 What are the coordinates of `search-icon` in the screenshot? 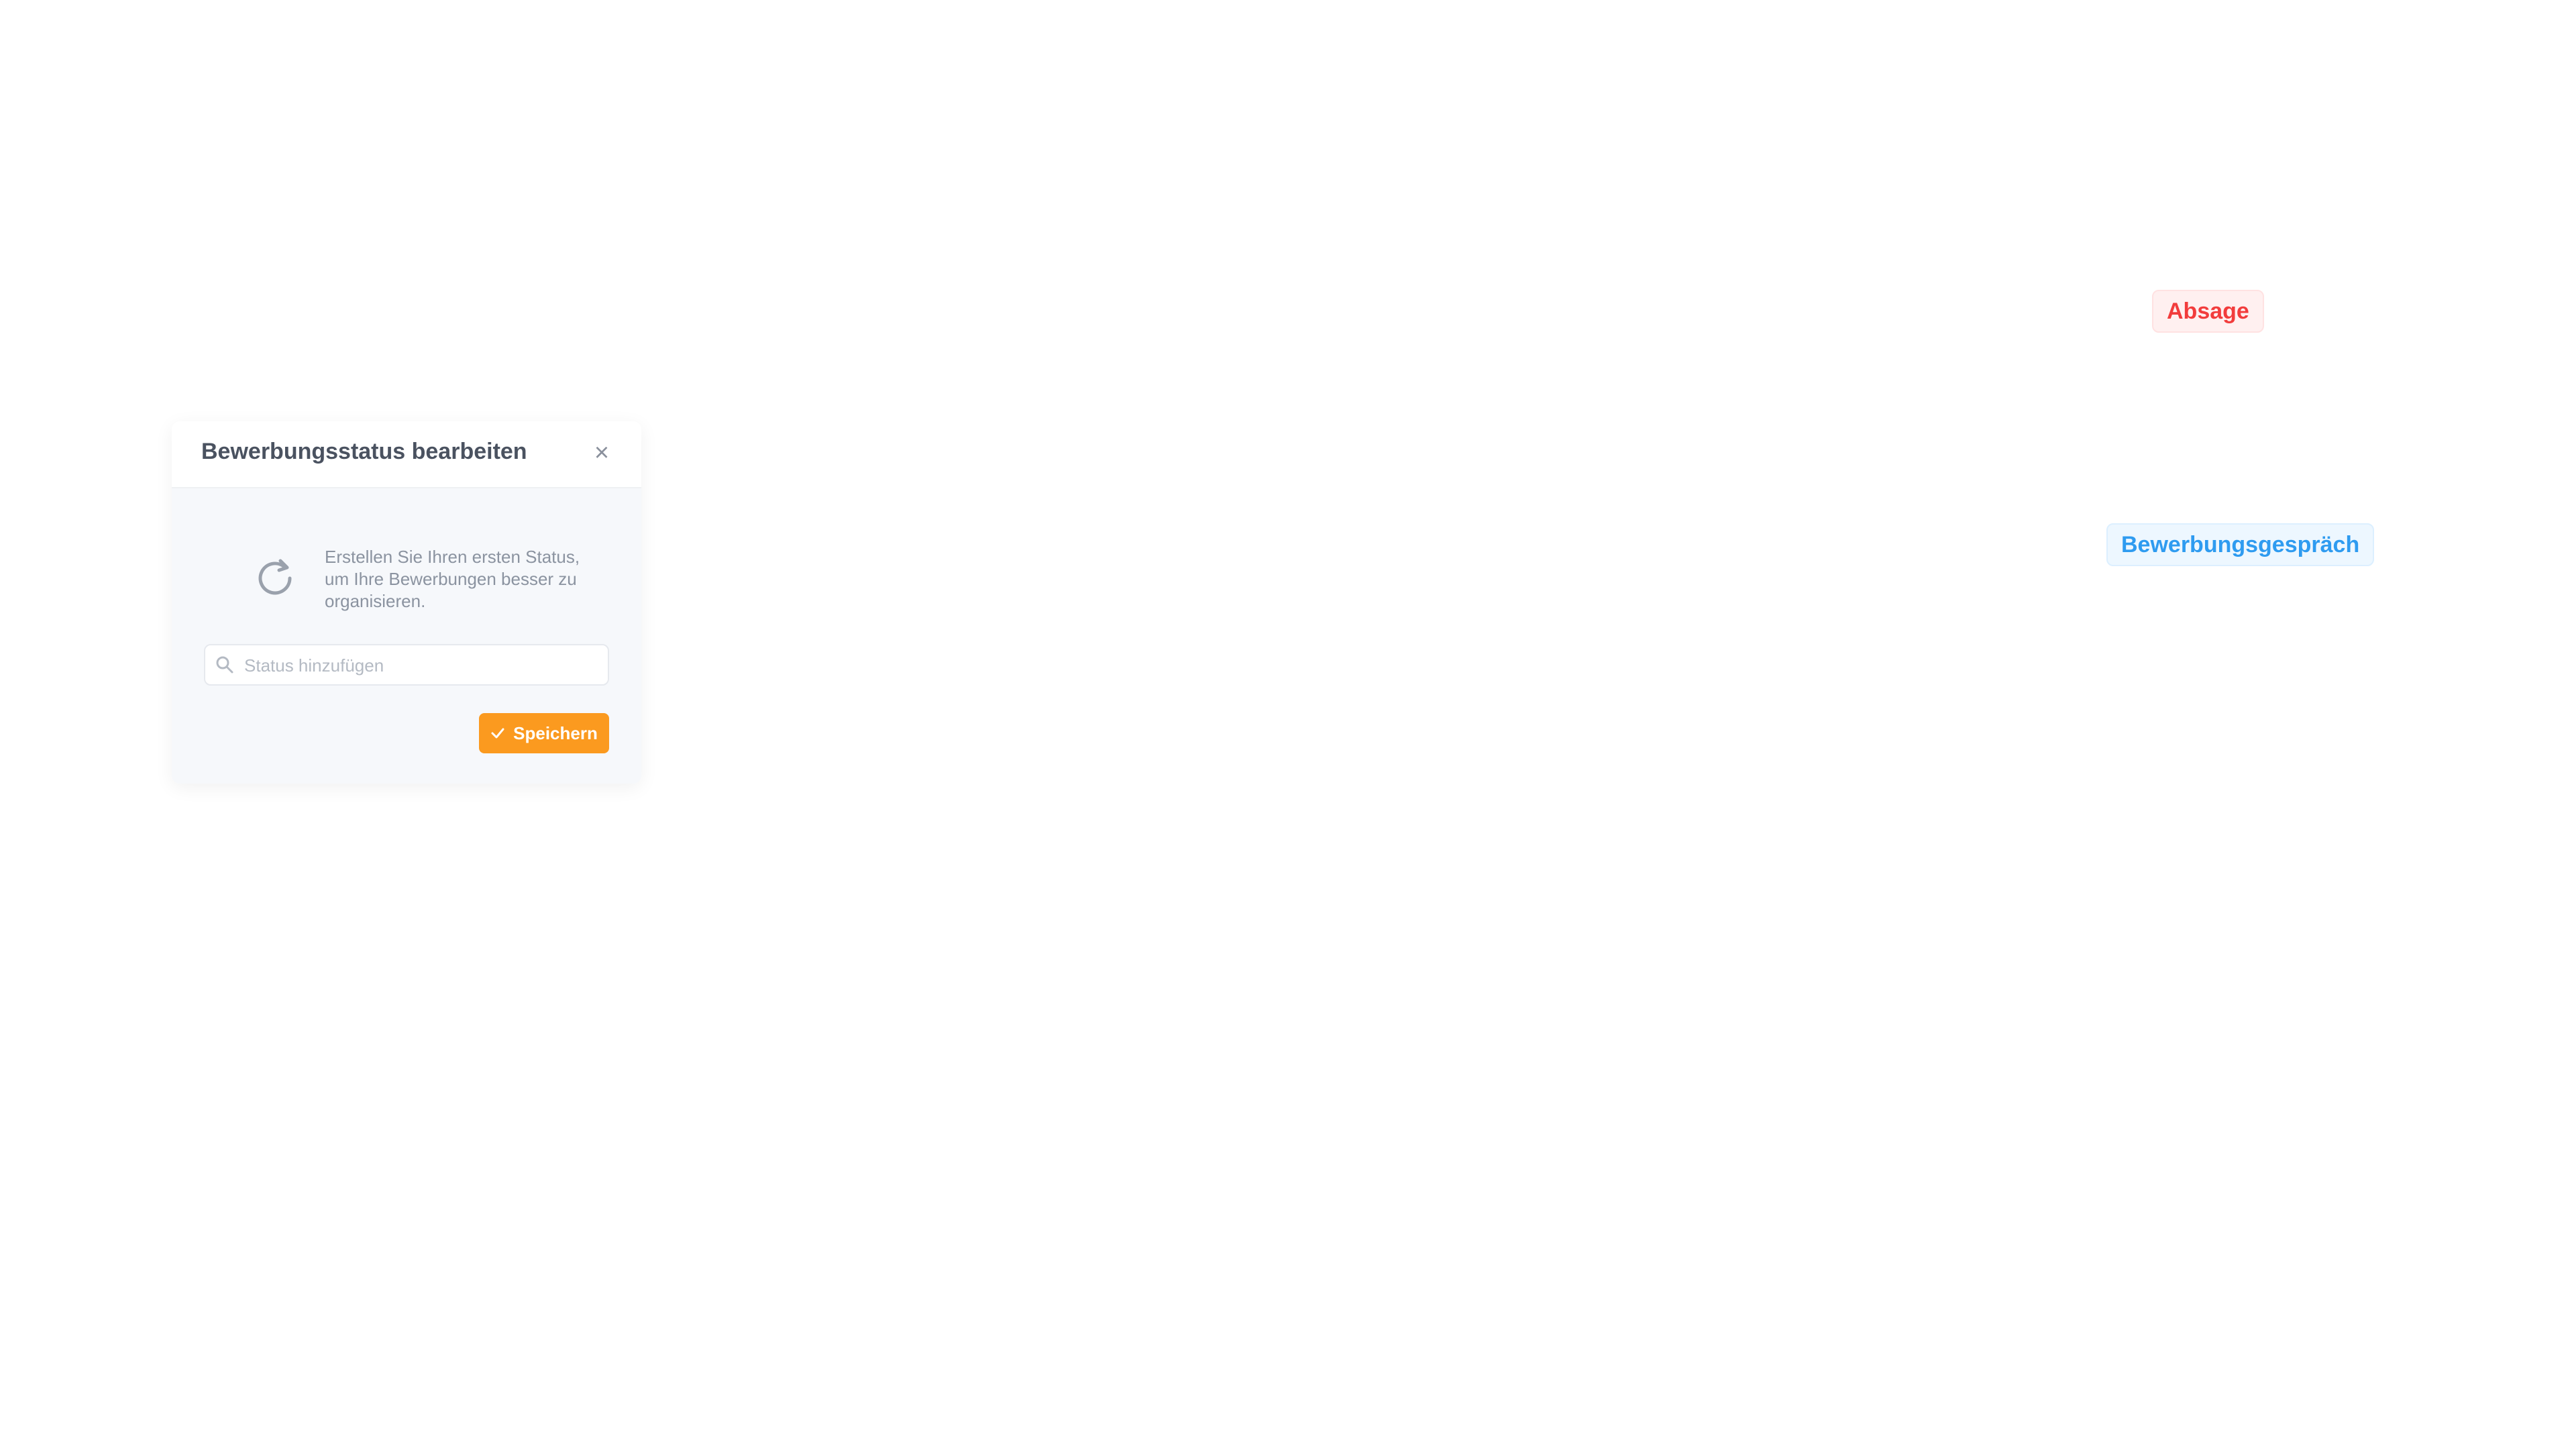 It's located at (224, 665).